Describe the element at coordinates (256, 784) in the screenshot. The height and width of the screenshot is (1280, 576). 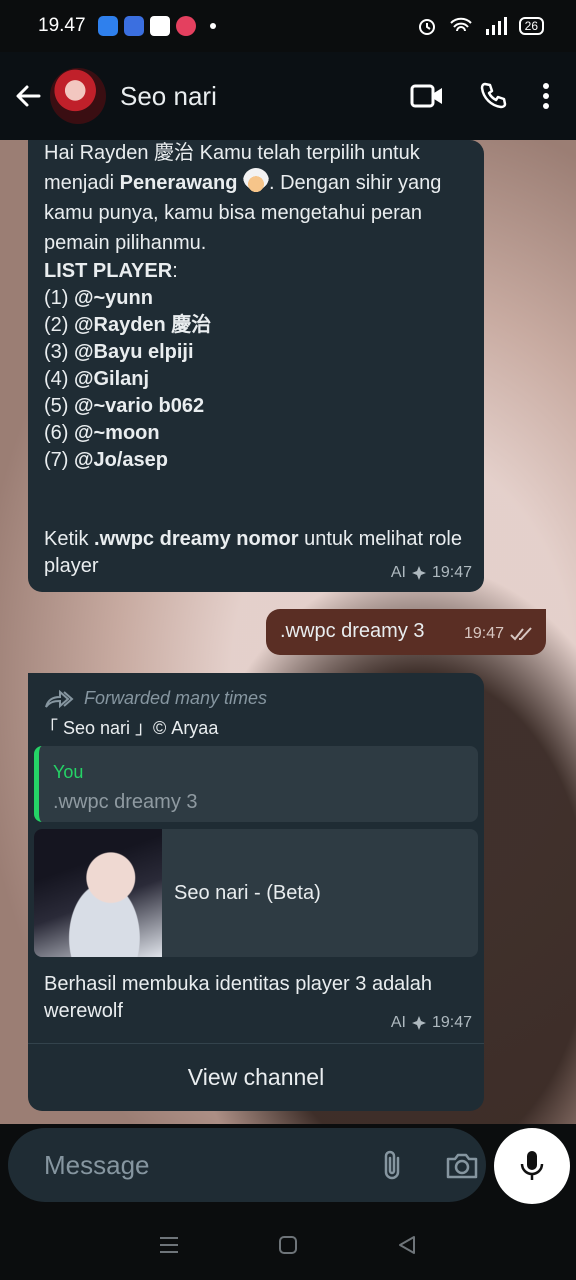
I see `quoted-message: You .wwpc dreamy 3` at that location.